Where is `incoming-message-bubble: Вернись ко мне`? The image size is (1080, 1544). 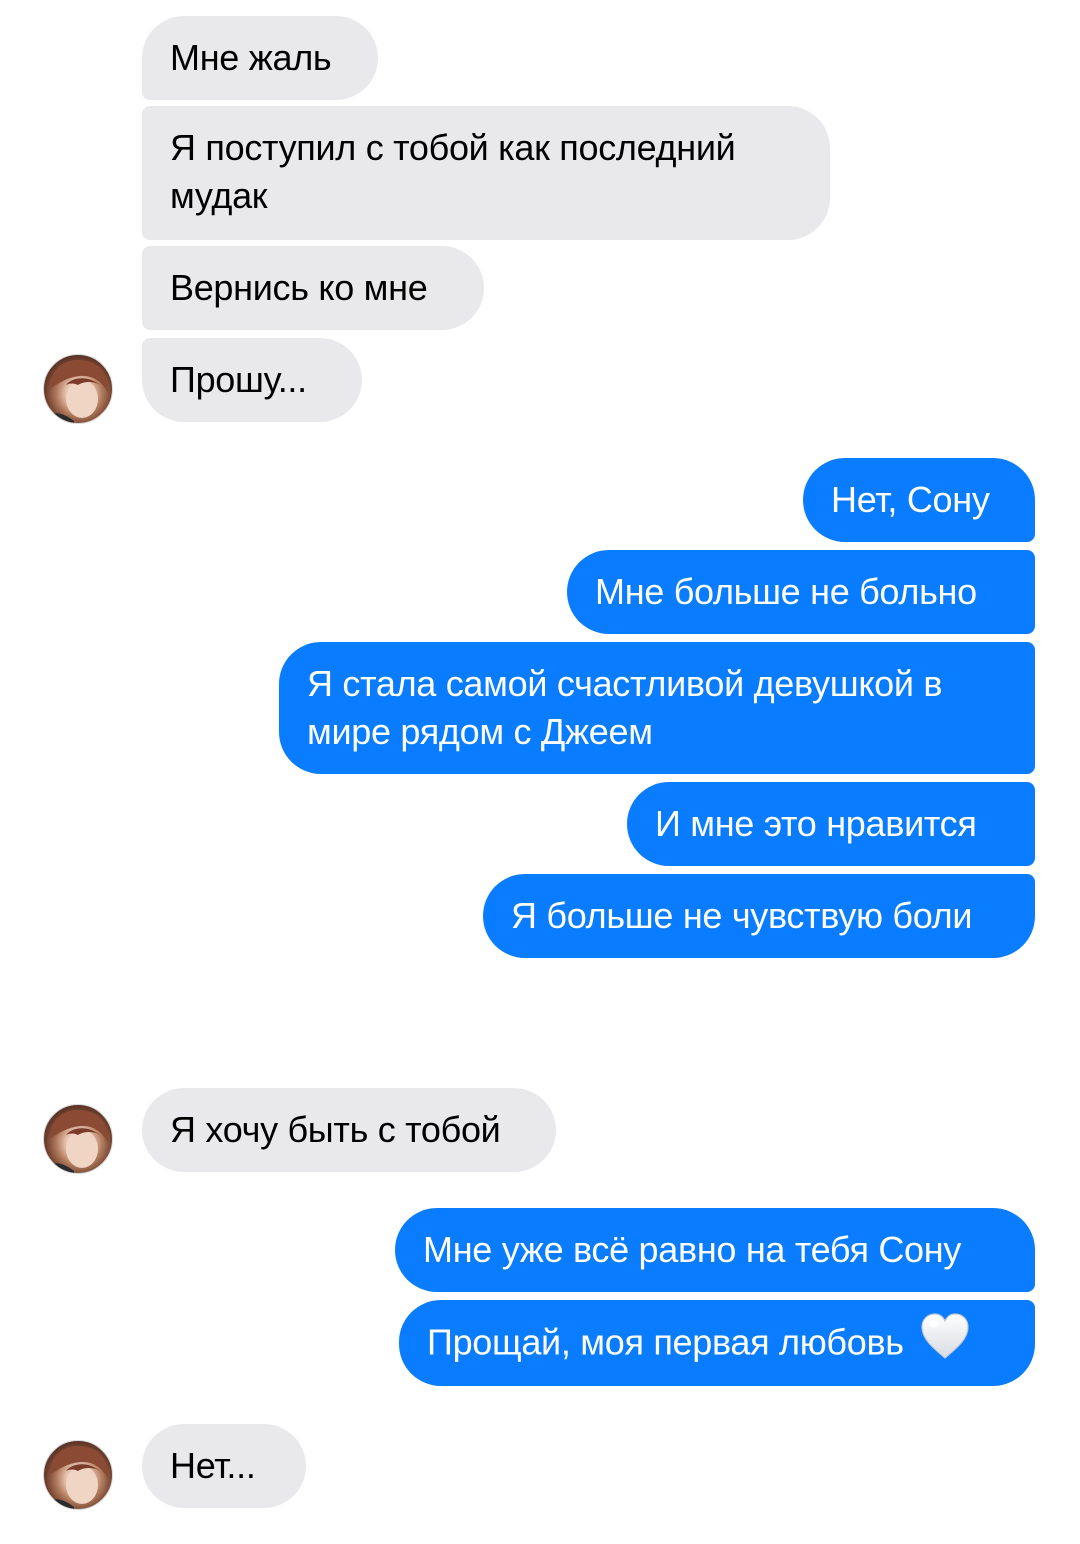 incoming-message-bubble: Вернись ко мне is located at coordinates (313, 288).